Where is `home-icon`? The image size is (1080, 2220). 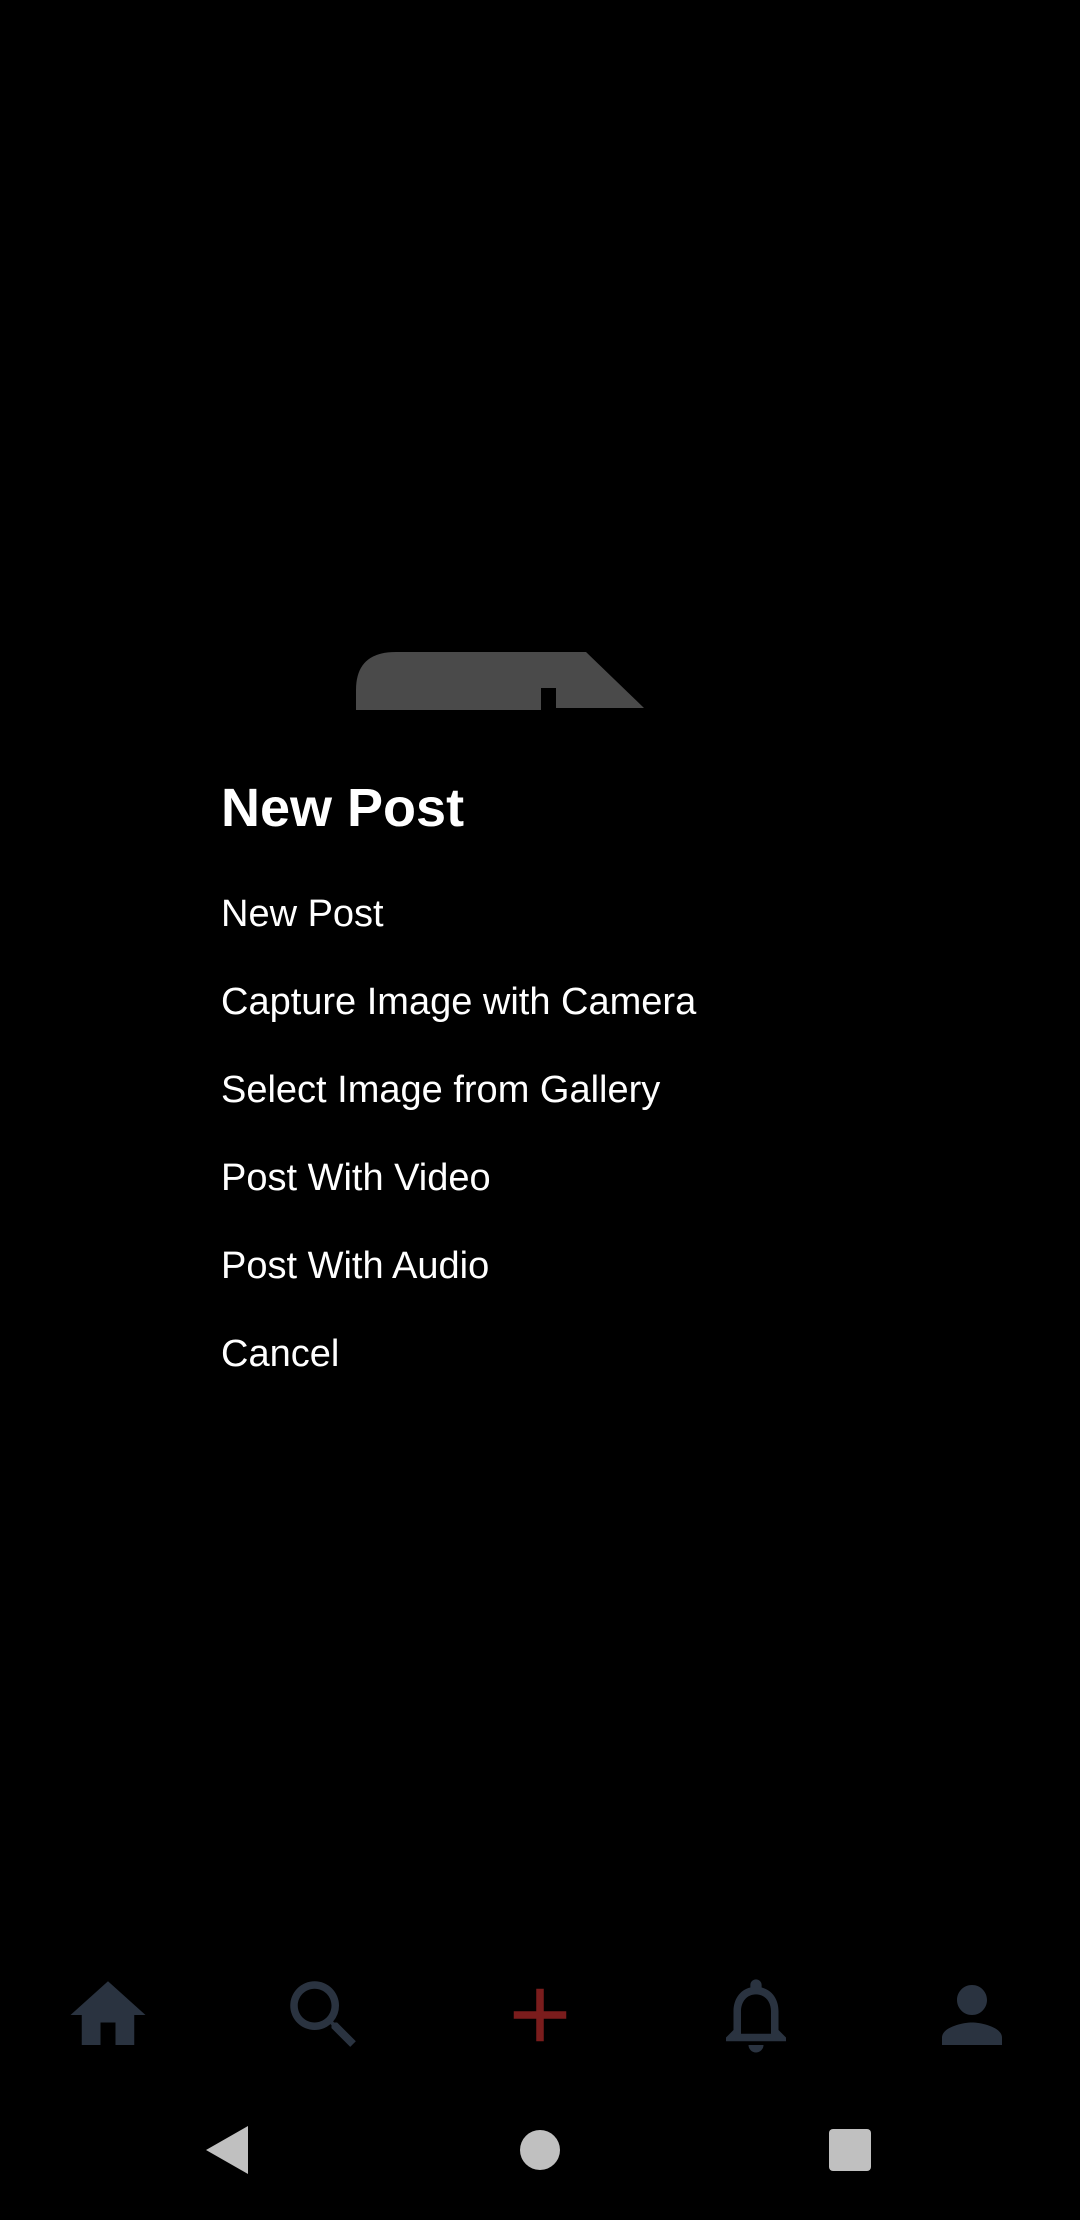
home-icon is located at coordinates (108, 2013).